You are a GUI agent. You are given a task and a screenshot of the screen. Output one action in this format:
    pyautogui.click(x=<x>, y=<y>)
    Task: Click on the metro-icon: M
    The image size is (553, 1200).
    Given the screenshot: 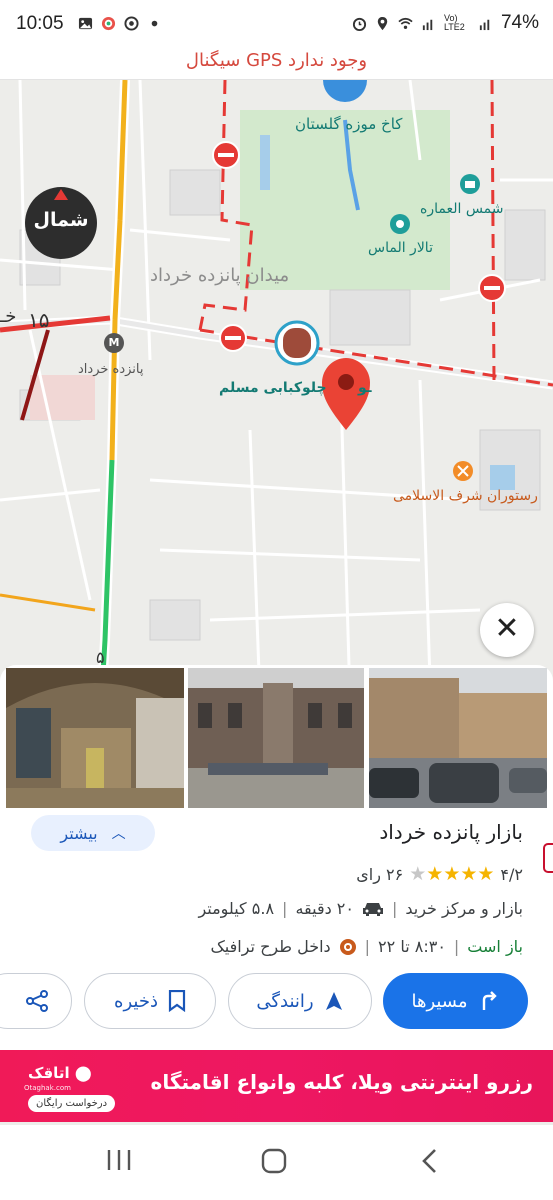 What is the action you would take?
    pyautogui.click(x=114, y=343)
    